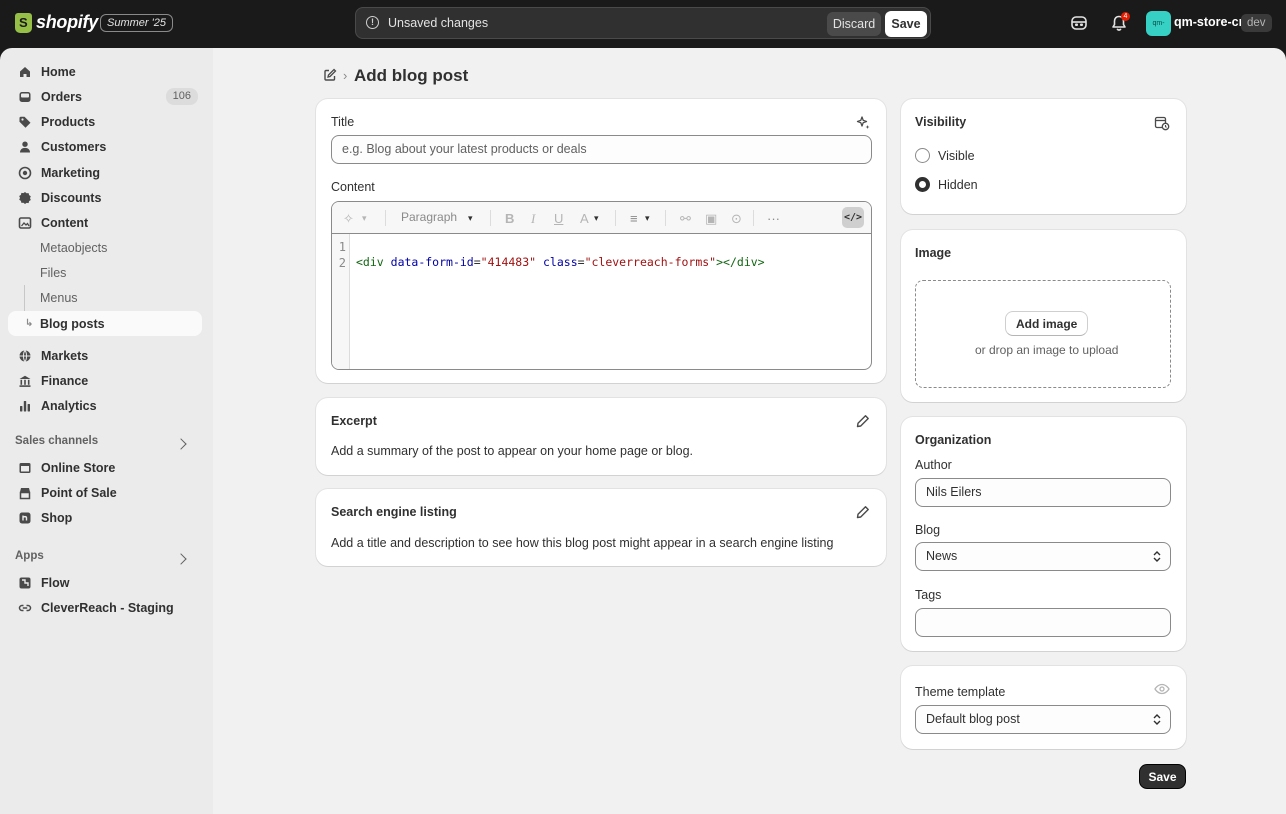  What do you see at coordinates (933, 465) in the screenshot?
I see `author-label: Author` at bounding box center [933, 465].